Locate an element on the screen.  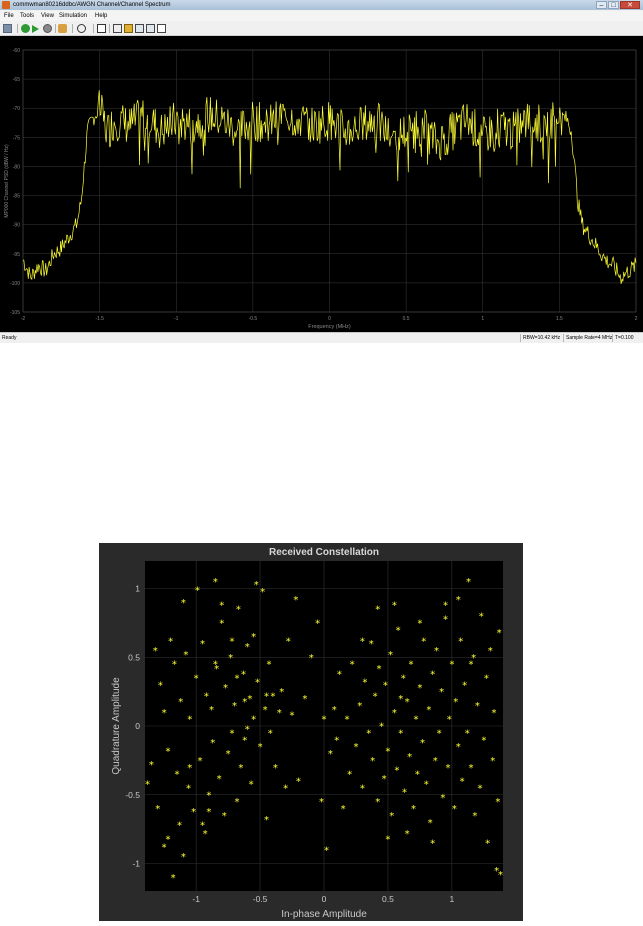
step-icon is located at coordinates (35, 29).